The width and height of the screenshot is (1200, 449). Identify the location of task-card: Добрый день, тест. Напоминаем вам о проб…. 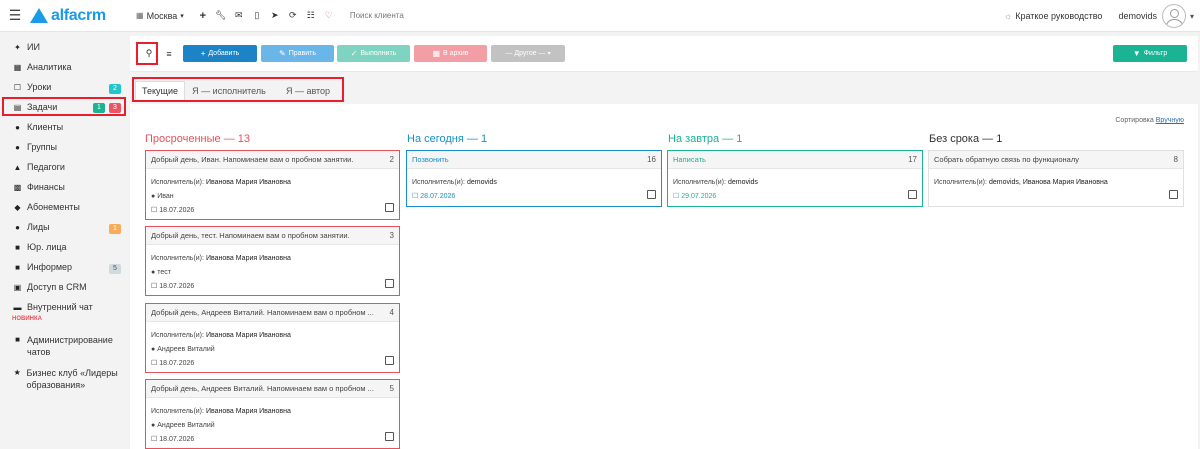
(272, 261).